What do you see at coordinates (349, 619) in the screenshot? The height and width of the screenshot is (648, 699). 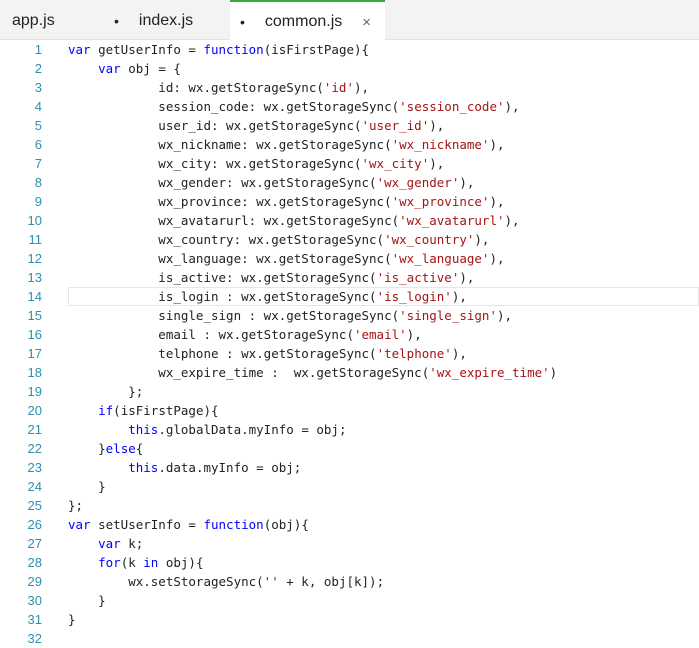 I see `code-line: 31}` at bounding box center [349, 619].